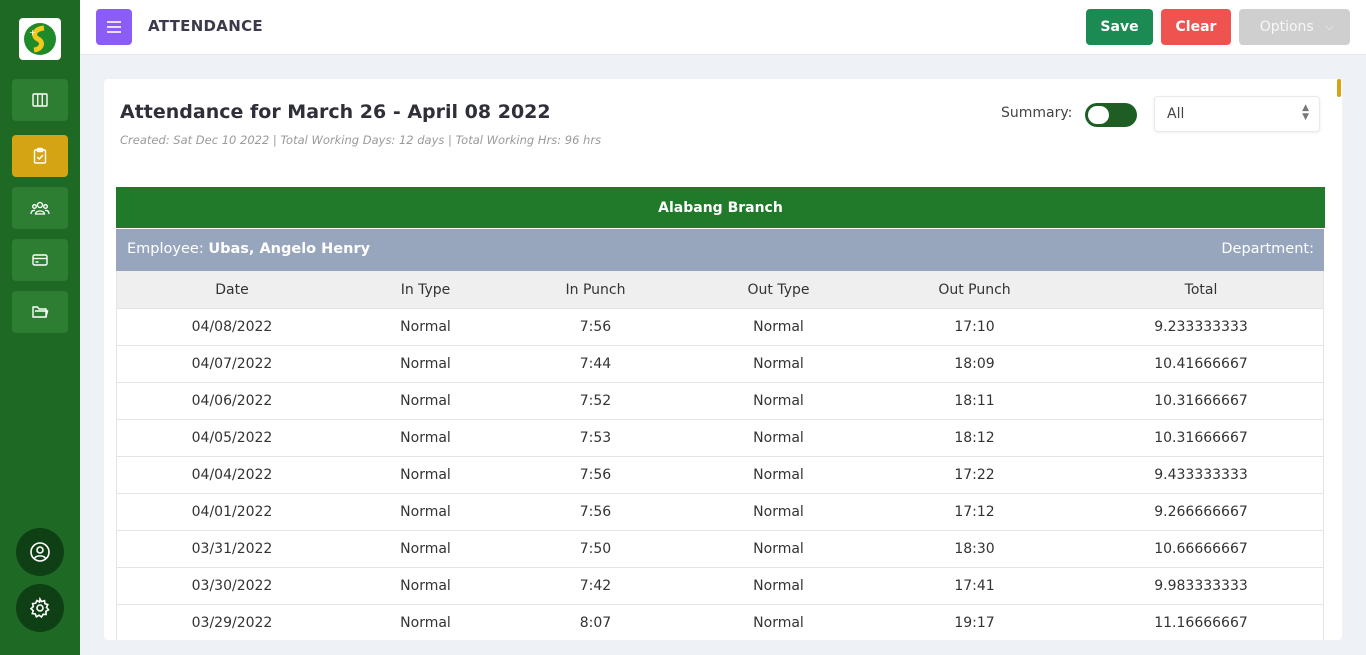 This screenshot has height=655, width=1366. I want to click on employee-info: Employee: Ubas, Angelo Henry, so click(248, 249).